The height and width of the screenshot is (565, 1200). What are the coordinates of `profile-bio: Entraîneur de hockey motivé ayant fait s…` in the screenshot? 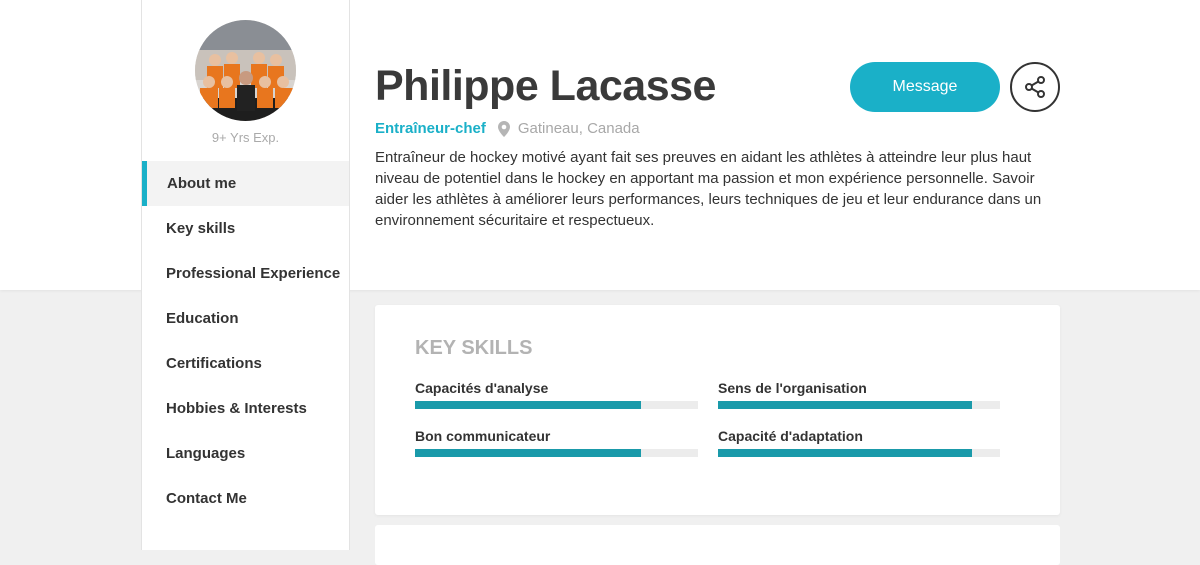 It's located at (708, 189).